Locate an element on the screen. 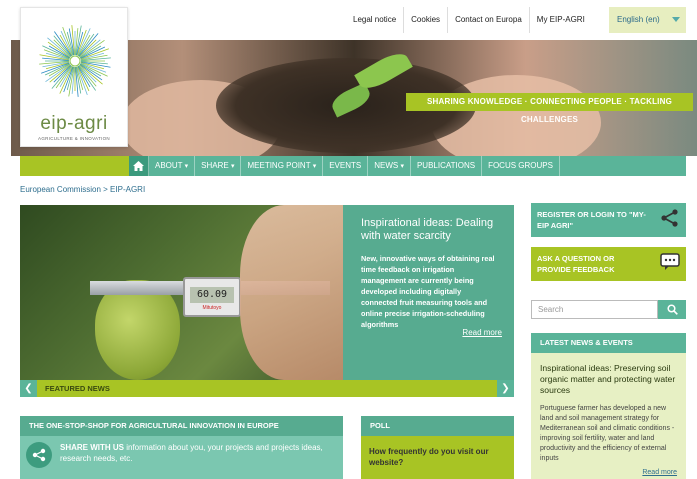 The height and width of the screenshot is (479, 697). caliper-display: 60.09 Mitutoyo is located at coordinates (212, 297).